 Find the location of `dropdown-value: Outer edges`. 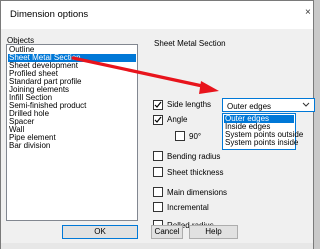

dropdown-value: Outer edges is located at coordinates (249, 106).